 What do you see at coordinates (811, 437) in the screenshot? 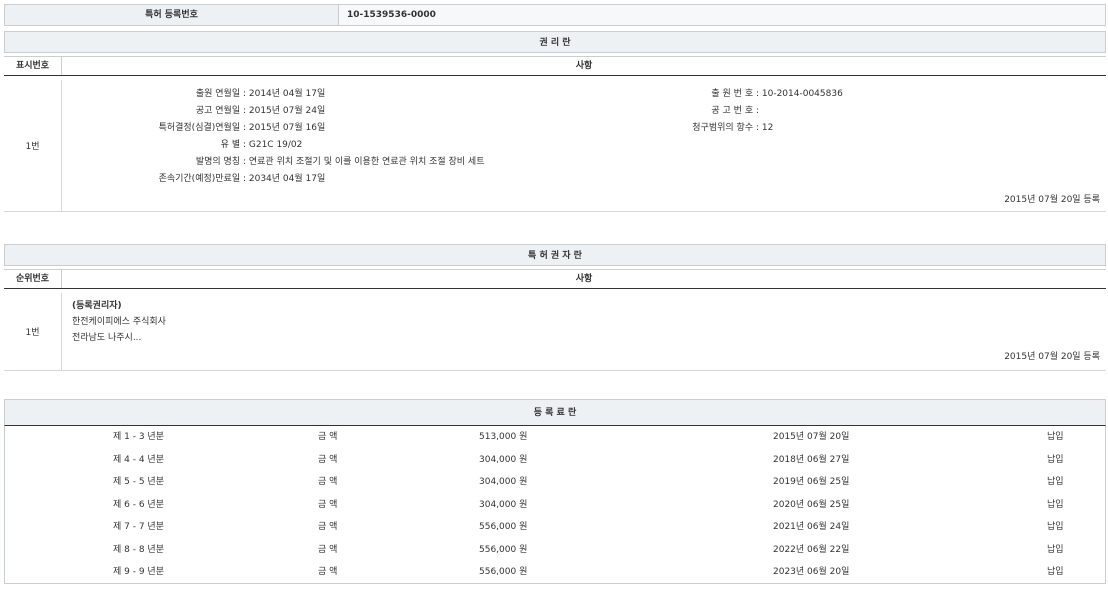
I see `fee-paid-date: 2015년 07월 20일` at bounding box center [811, 437].